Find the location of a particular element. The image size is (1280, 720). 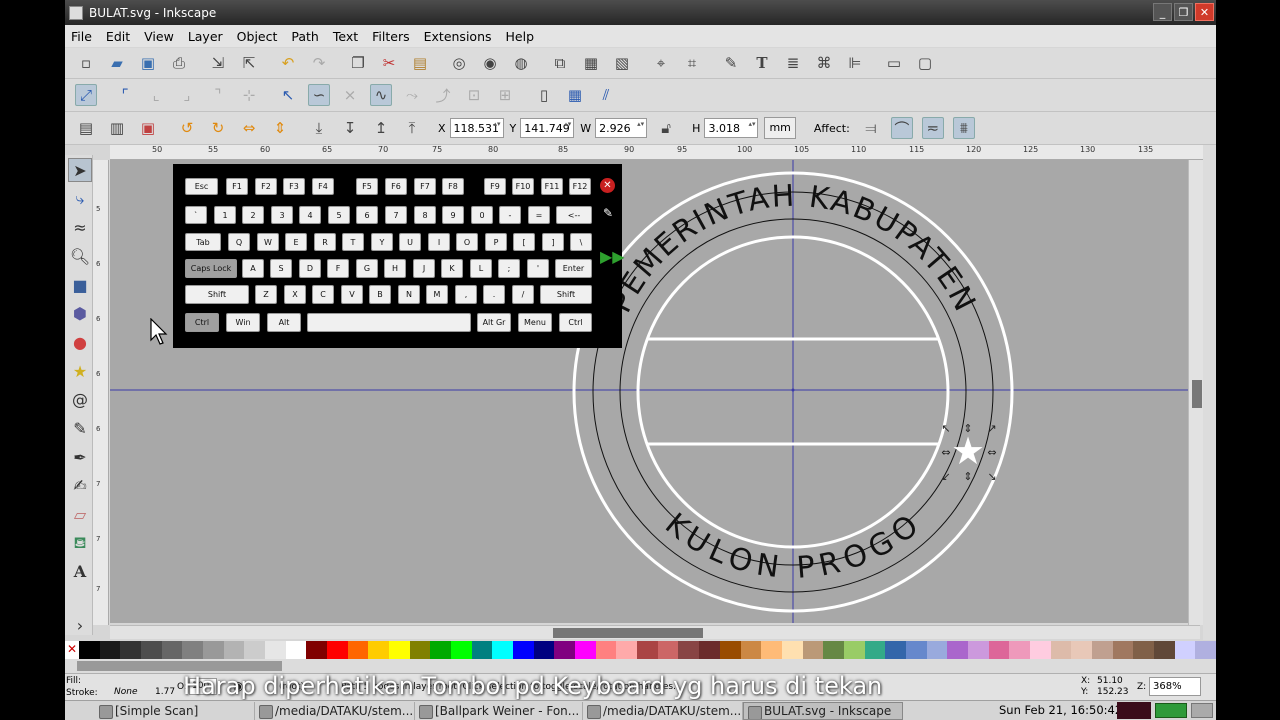

key-2: 2 is located at coordinates (253, 215).